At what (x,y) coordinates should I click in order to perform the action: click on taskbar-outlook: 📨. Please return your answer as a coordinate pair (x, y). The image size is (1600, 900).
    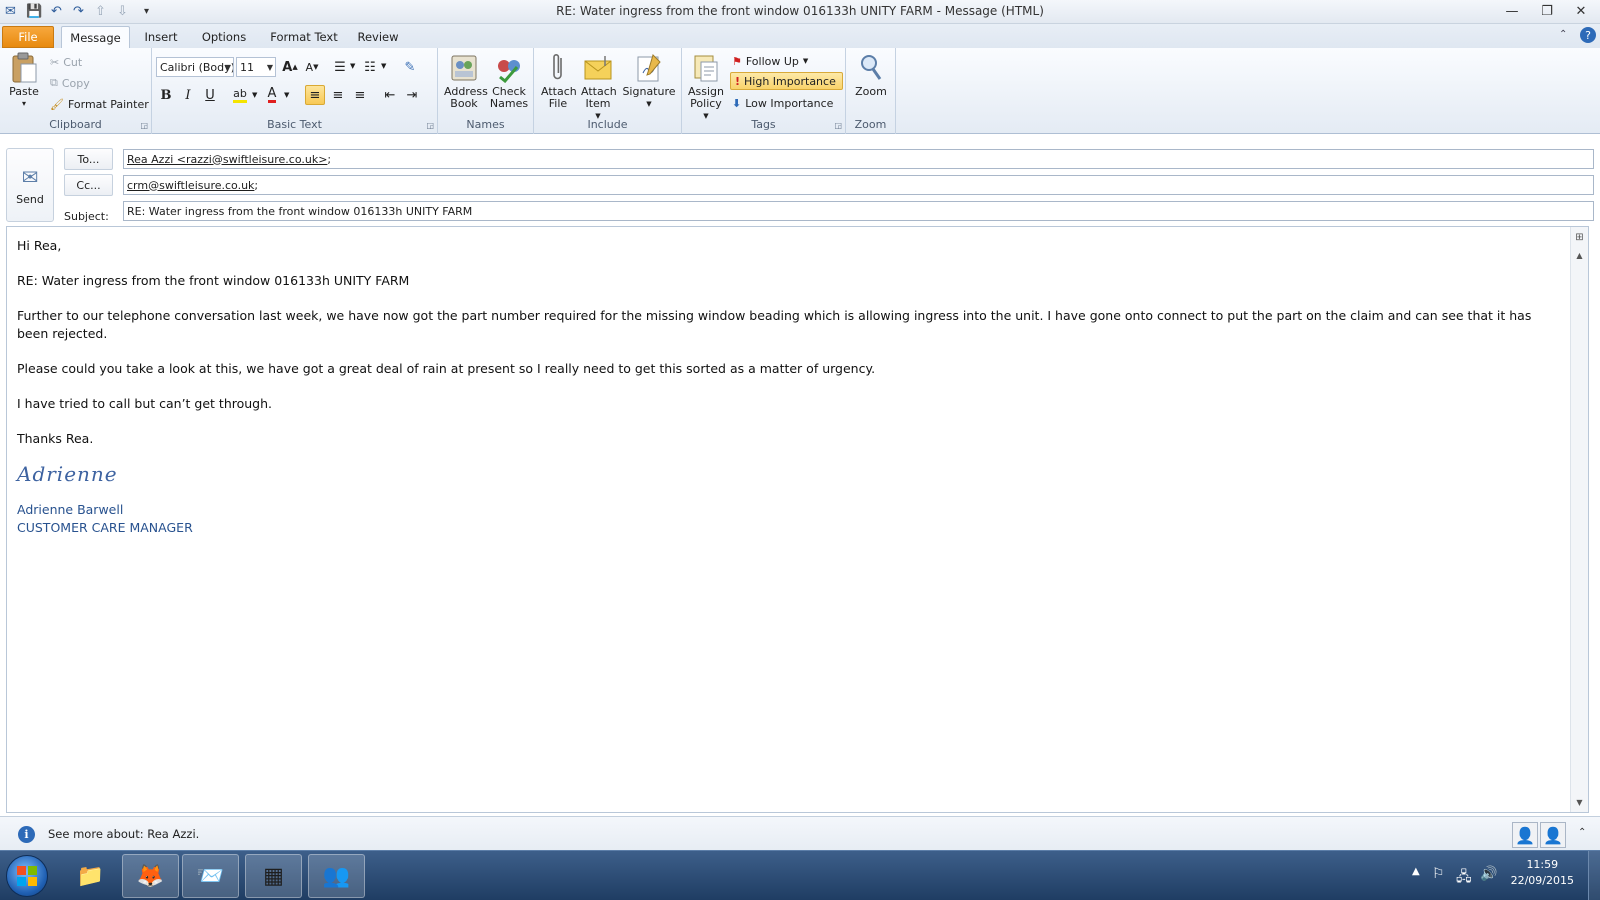
    Looking at the image, I should click on (210, 876).